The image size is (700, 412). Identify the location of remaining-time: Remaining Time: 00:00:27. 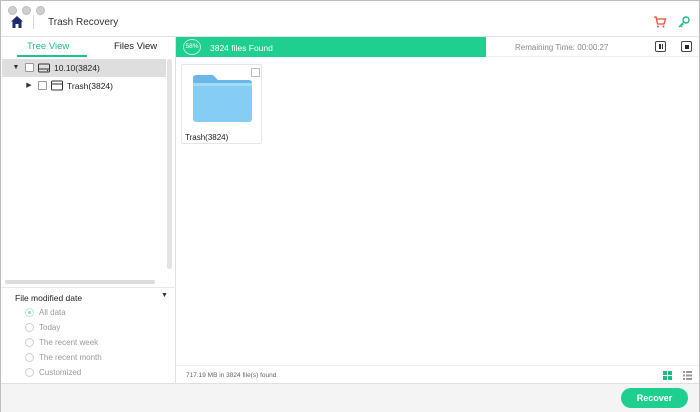
(562, 47).